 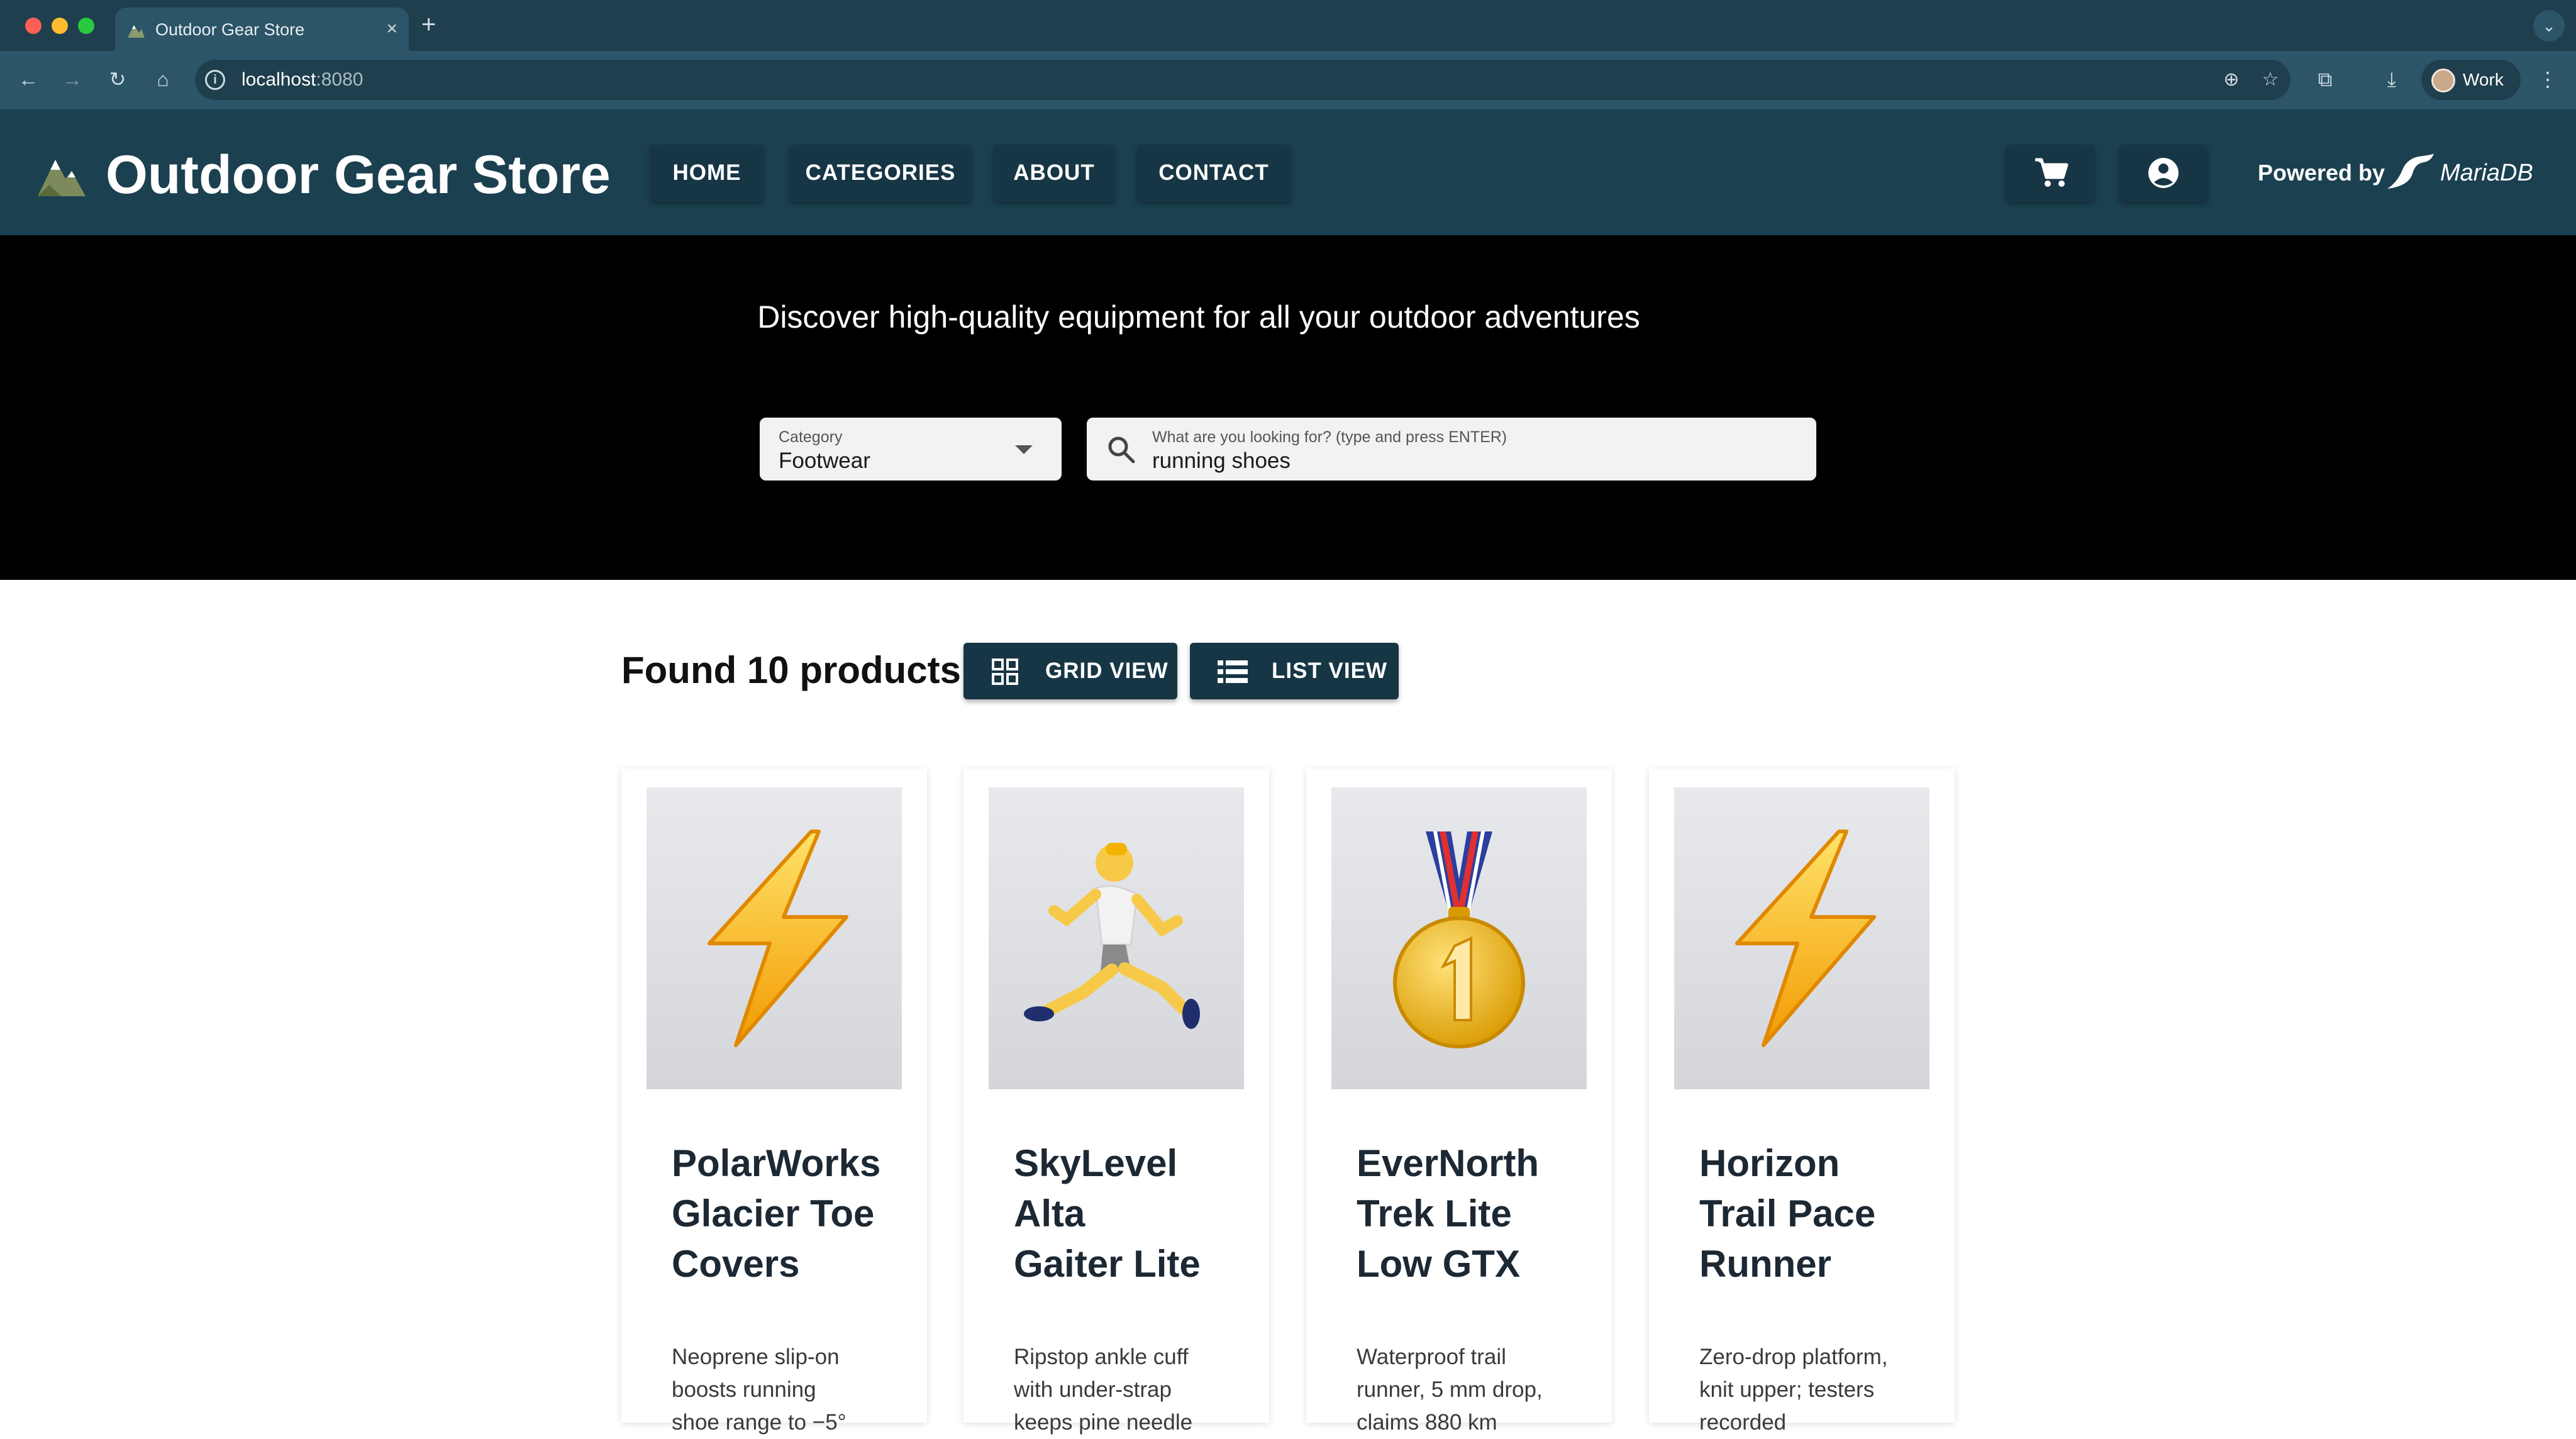 I want to click on cart-icon, so click(x=2051, y=172).